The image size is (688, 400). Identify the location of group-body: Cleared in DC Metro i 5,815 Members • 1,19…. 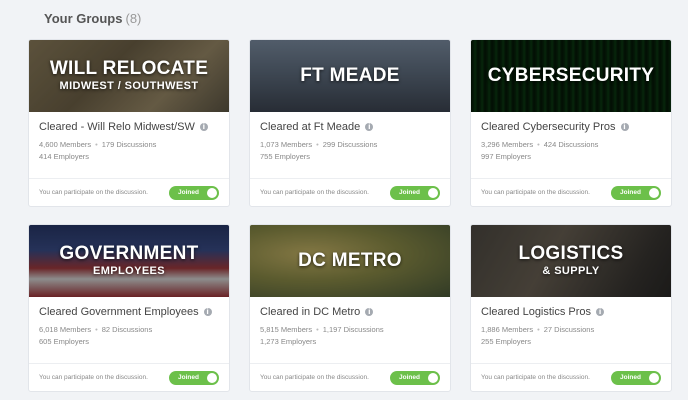
(350, 322).